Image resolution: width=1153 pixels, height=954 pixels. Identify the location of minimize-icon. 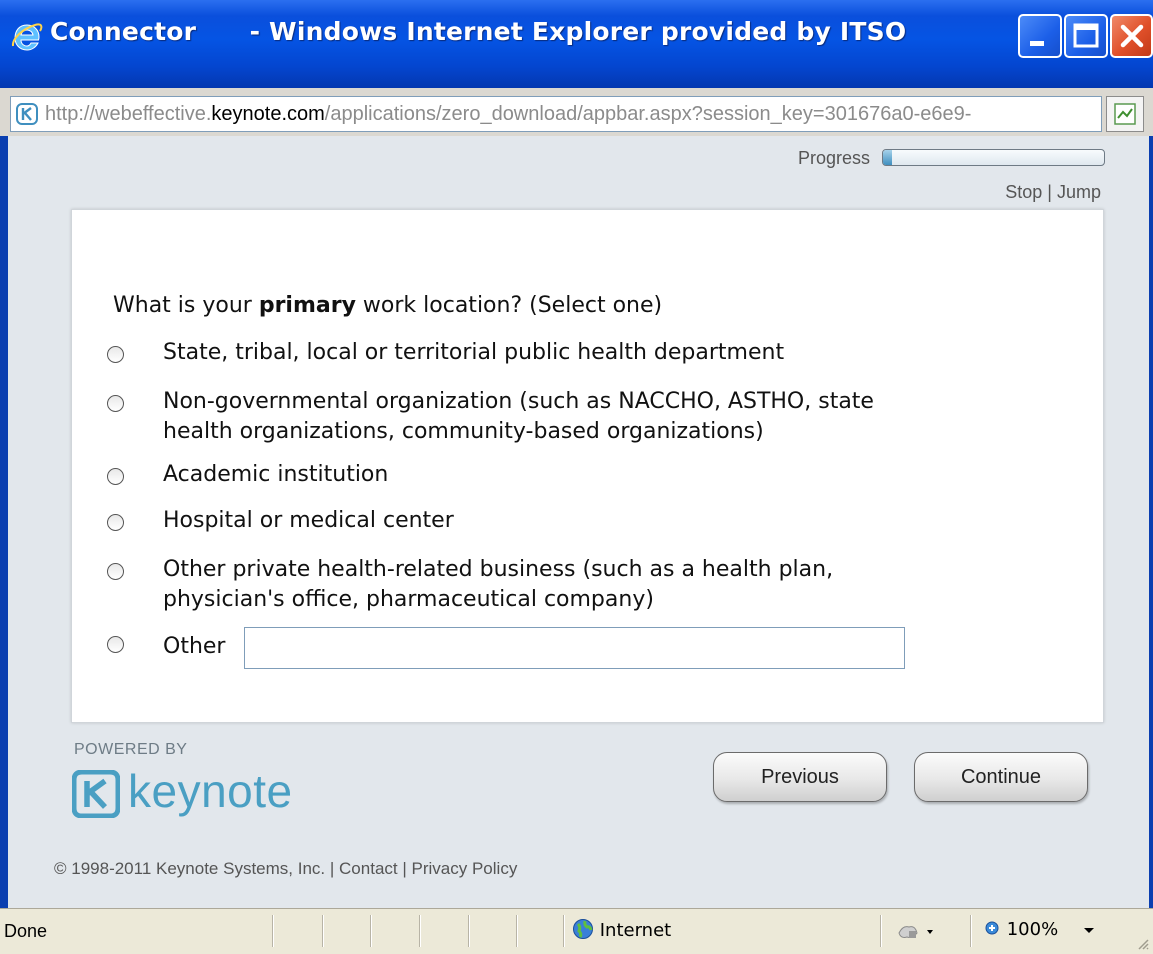
(1037, 43).